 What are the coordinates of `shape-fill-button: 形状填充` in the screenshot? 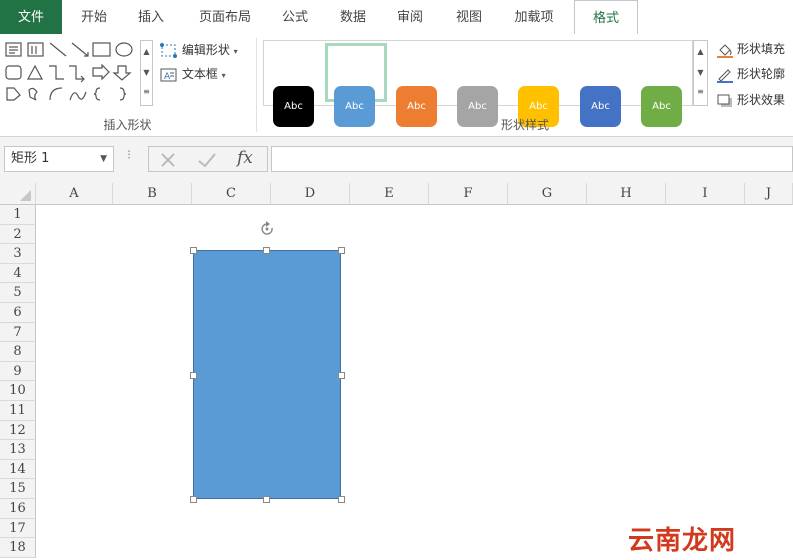 It's located at (750, 49).